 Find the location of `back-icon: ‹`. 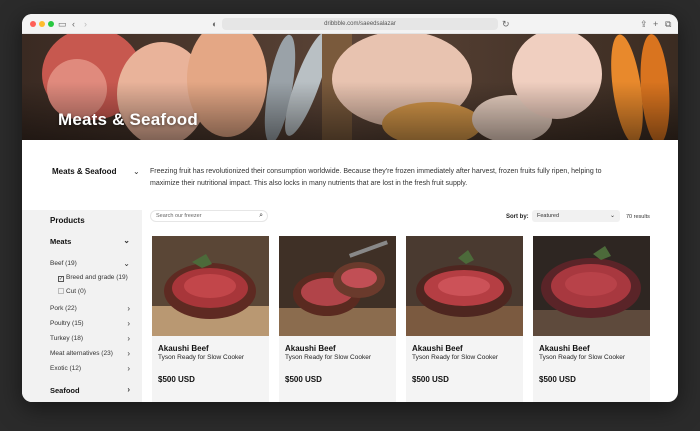

back-icon: ‹ is located at coordinates (73, 24).